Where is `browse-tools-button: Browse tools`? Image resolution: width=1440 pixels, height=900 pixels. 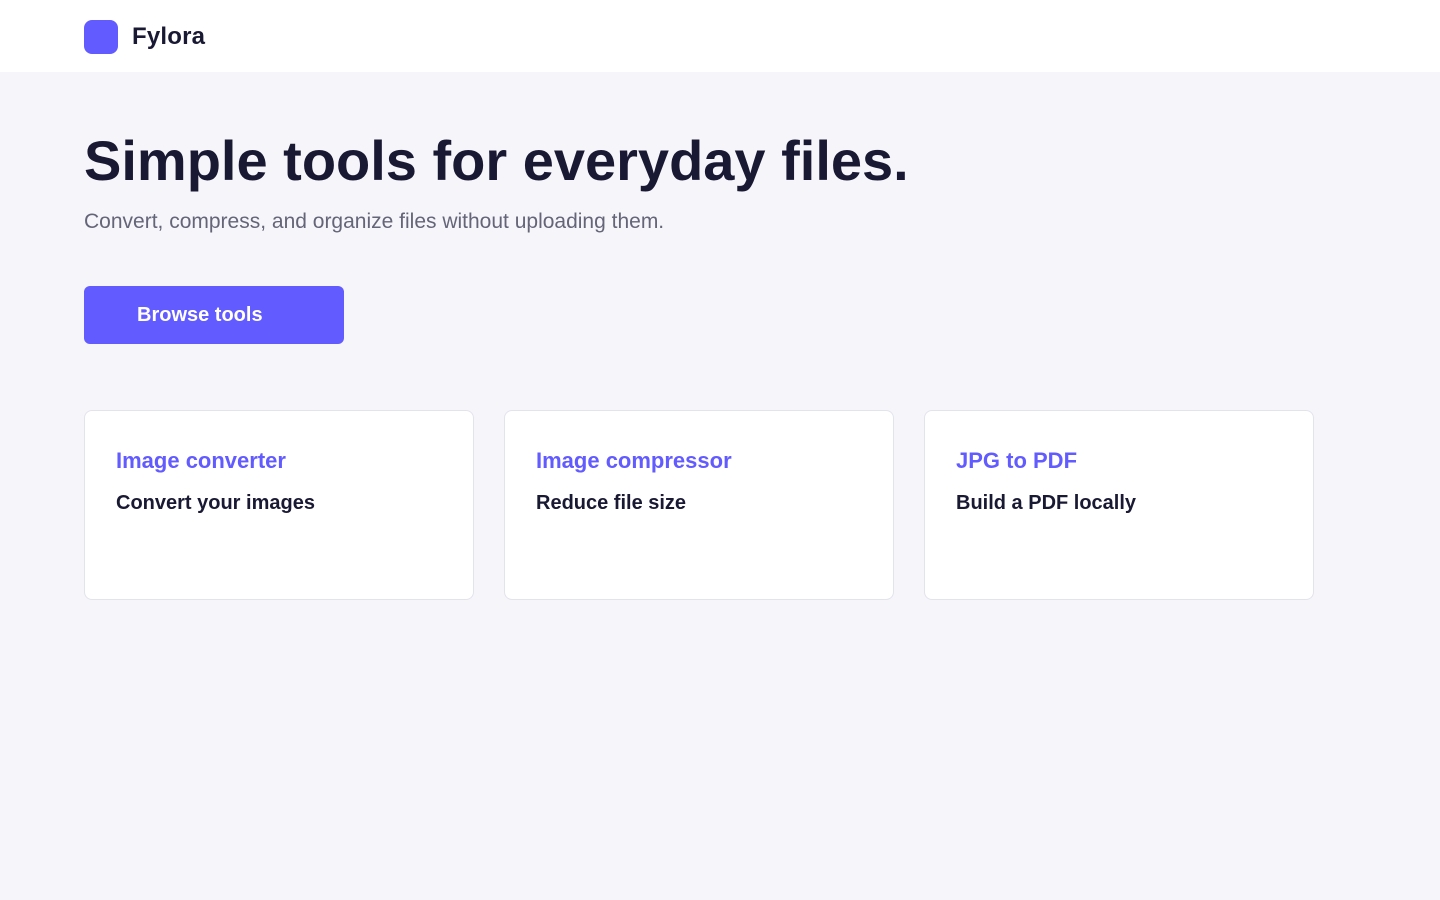
browse-tools-button: Browse tools is located at coordinates (214, 315).